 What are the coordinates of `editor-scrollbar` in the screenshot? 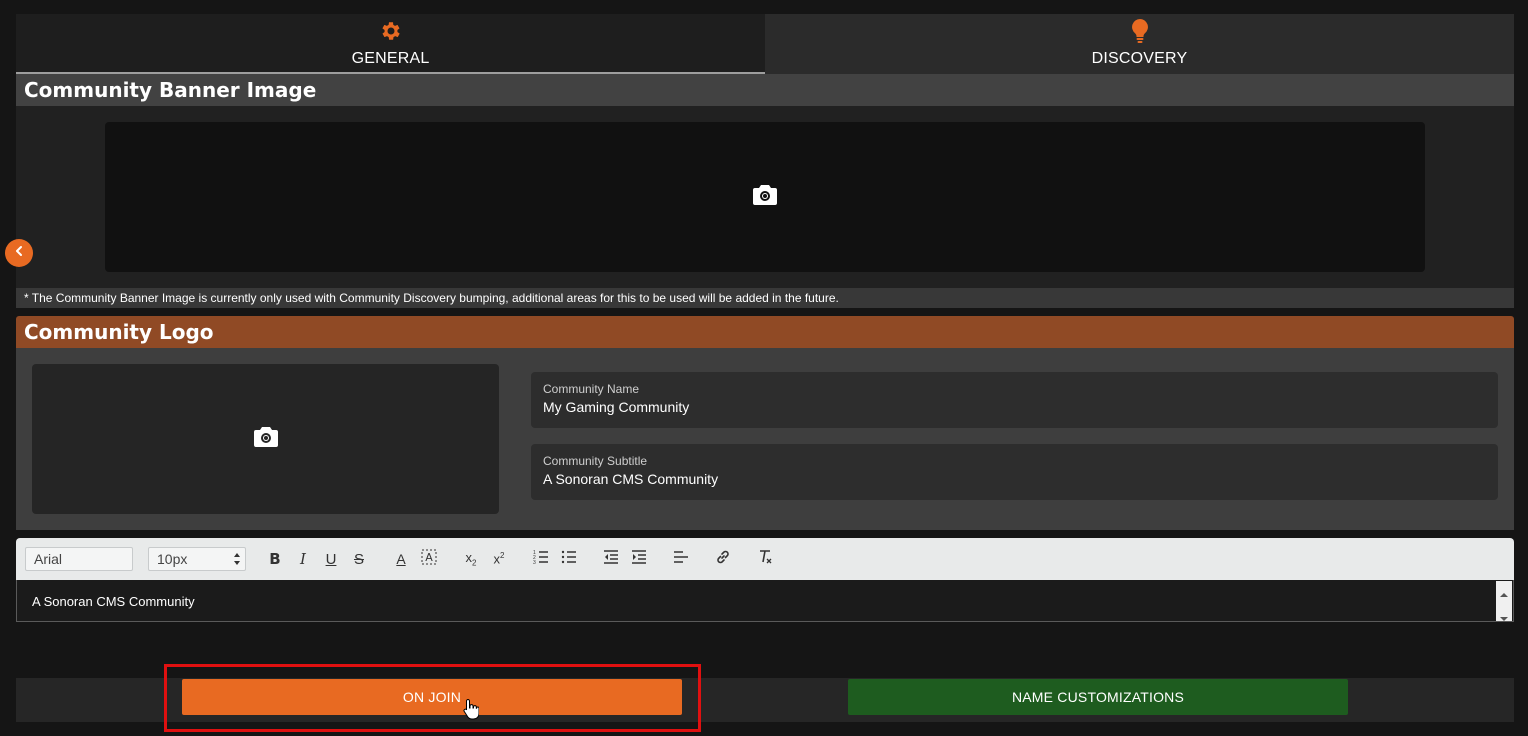 It's located at (1504, 601).